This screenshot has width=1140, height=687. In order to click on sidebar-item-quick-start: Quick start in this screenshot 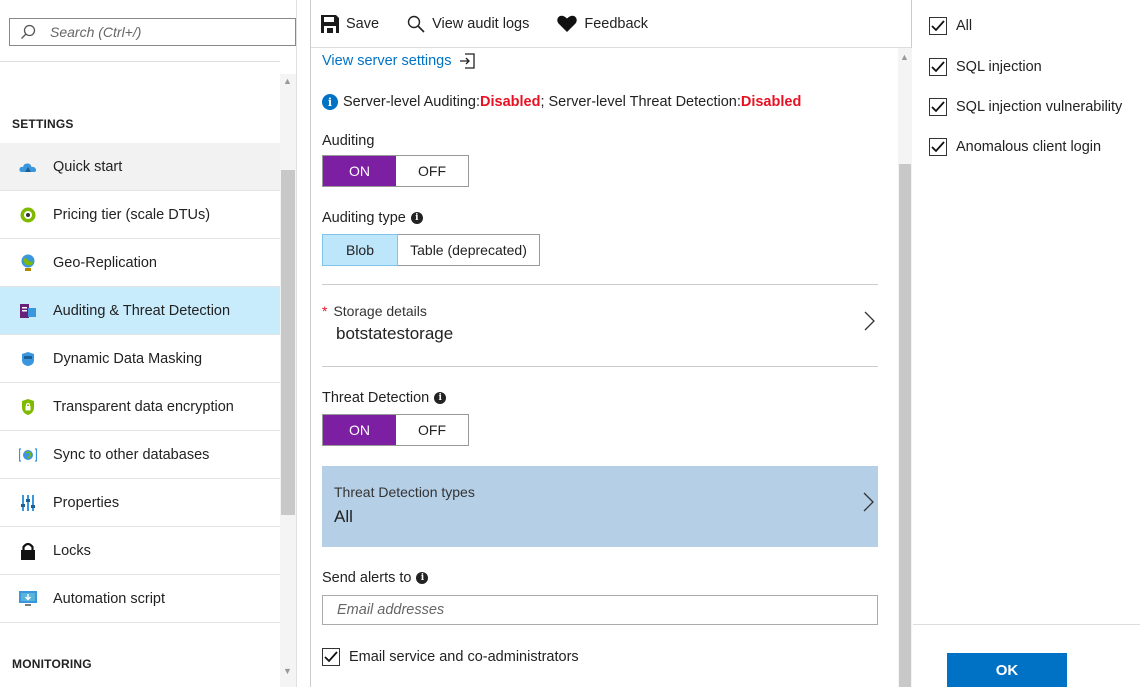, I will do `click(140, 167)`.